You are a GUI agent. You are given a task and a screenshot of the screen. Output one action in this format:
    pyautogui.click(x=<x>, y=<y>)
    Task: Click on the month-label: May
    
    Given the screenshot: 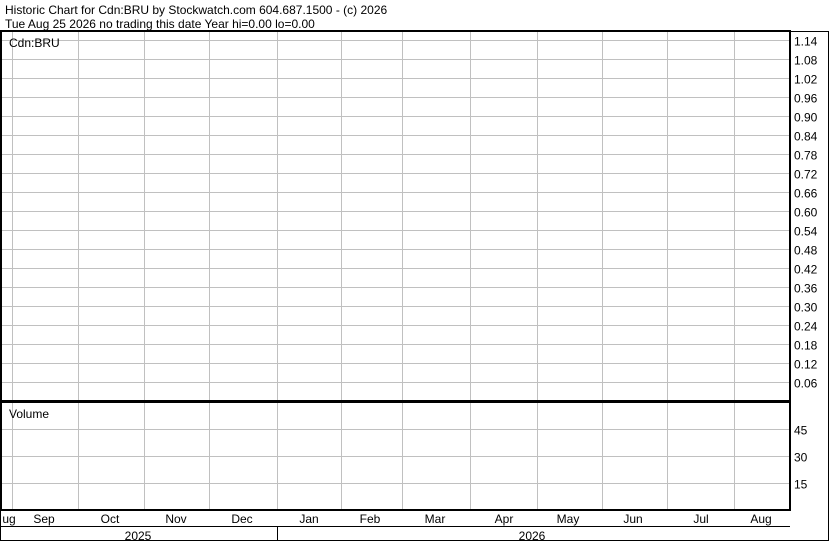 What is the action you would take?
    pyautogui.click(x=568, y=519)
    